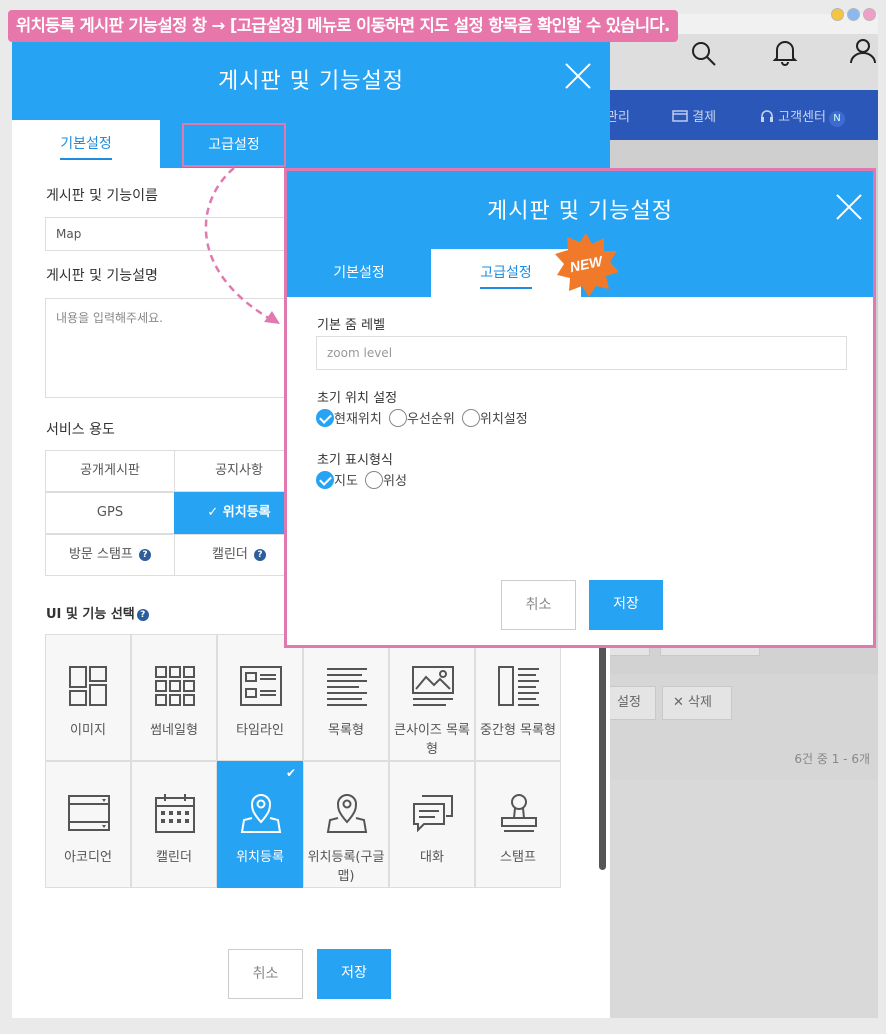 This screenshot has height=1034, width=886. I want to click on bg-delete-button: ✕ 삭제, so click(697, 703).